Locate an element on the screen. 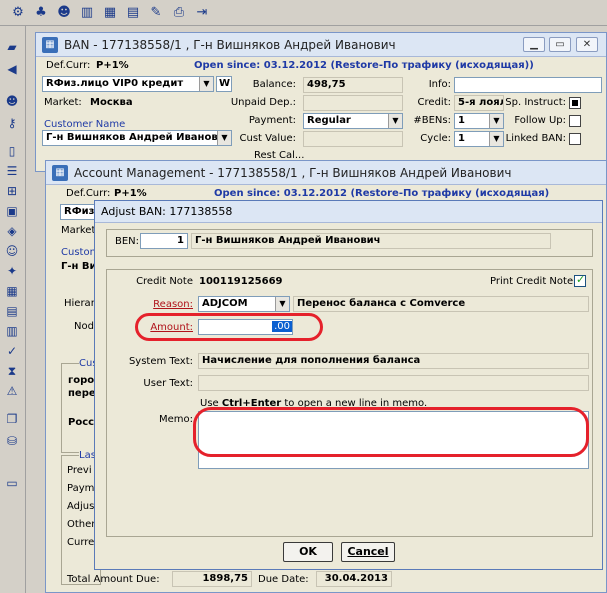 The image size is (607, 593). system-text-field: Начисление для пополнения баланса is located at coordinates (393, 361).